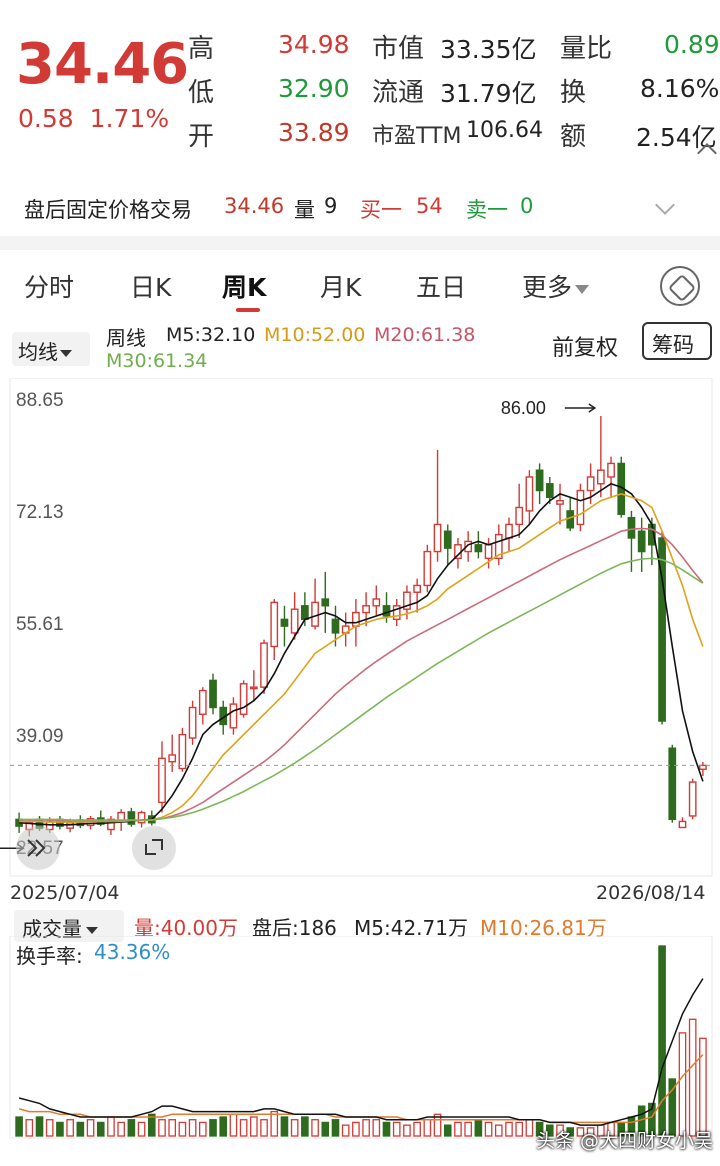 The height and width of the screenshot is (1166, 720). I want to click on ma-period: 周线, so click(126, 338).